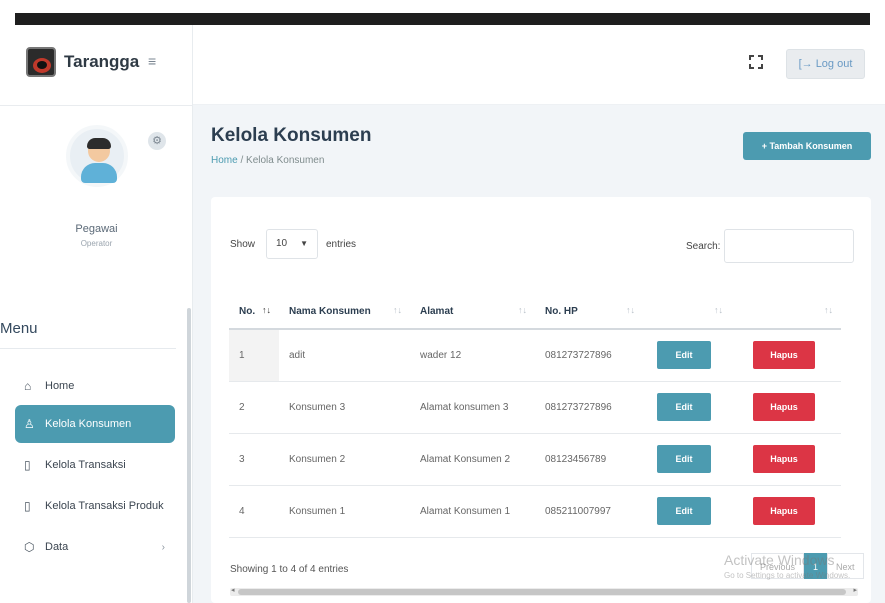  I want to click on sidebar-item-kelola-konsumen: ♙ Kelola Konsumen, so click(95, 424).